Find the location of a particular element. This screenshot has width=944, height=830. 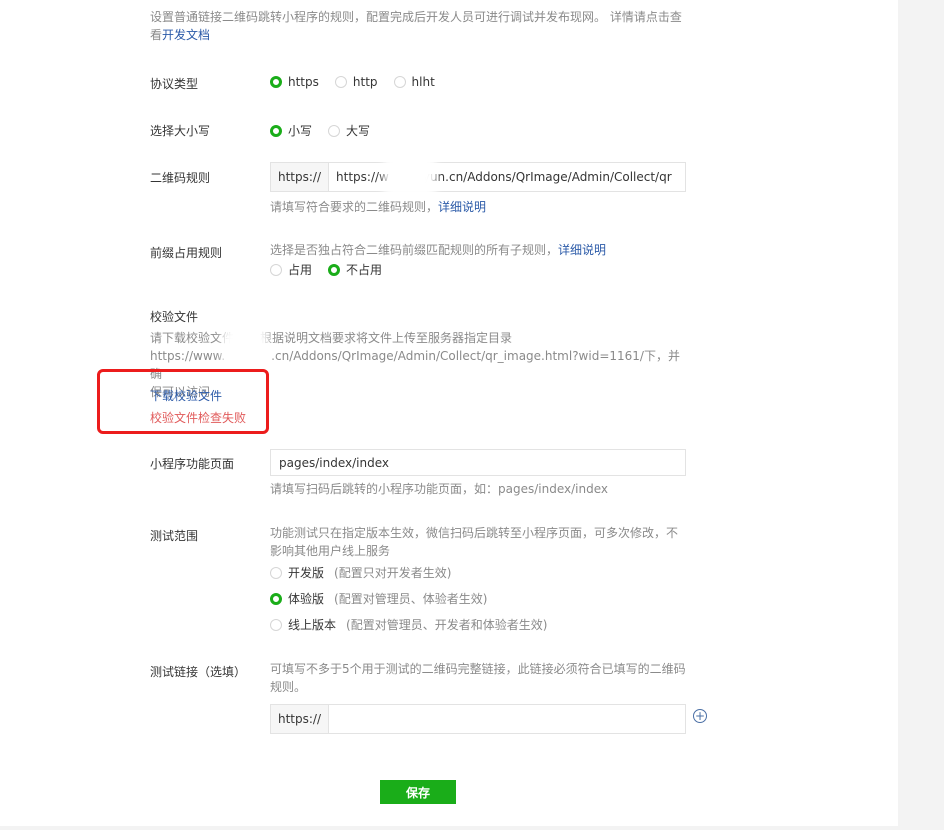

verify-desc-1a: 请下载校验文件 is located at coordinates (192, 338).